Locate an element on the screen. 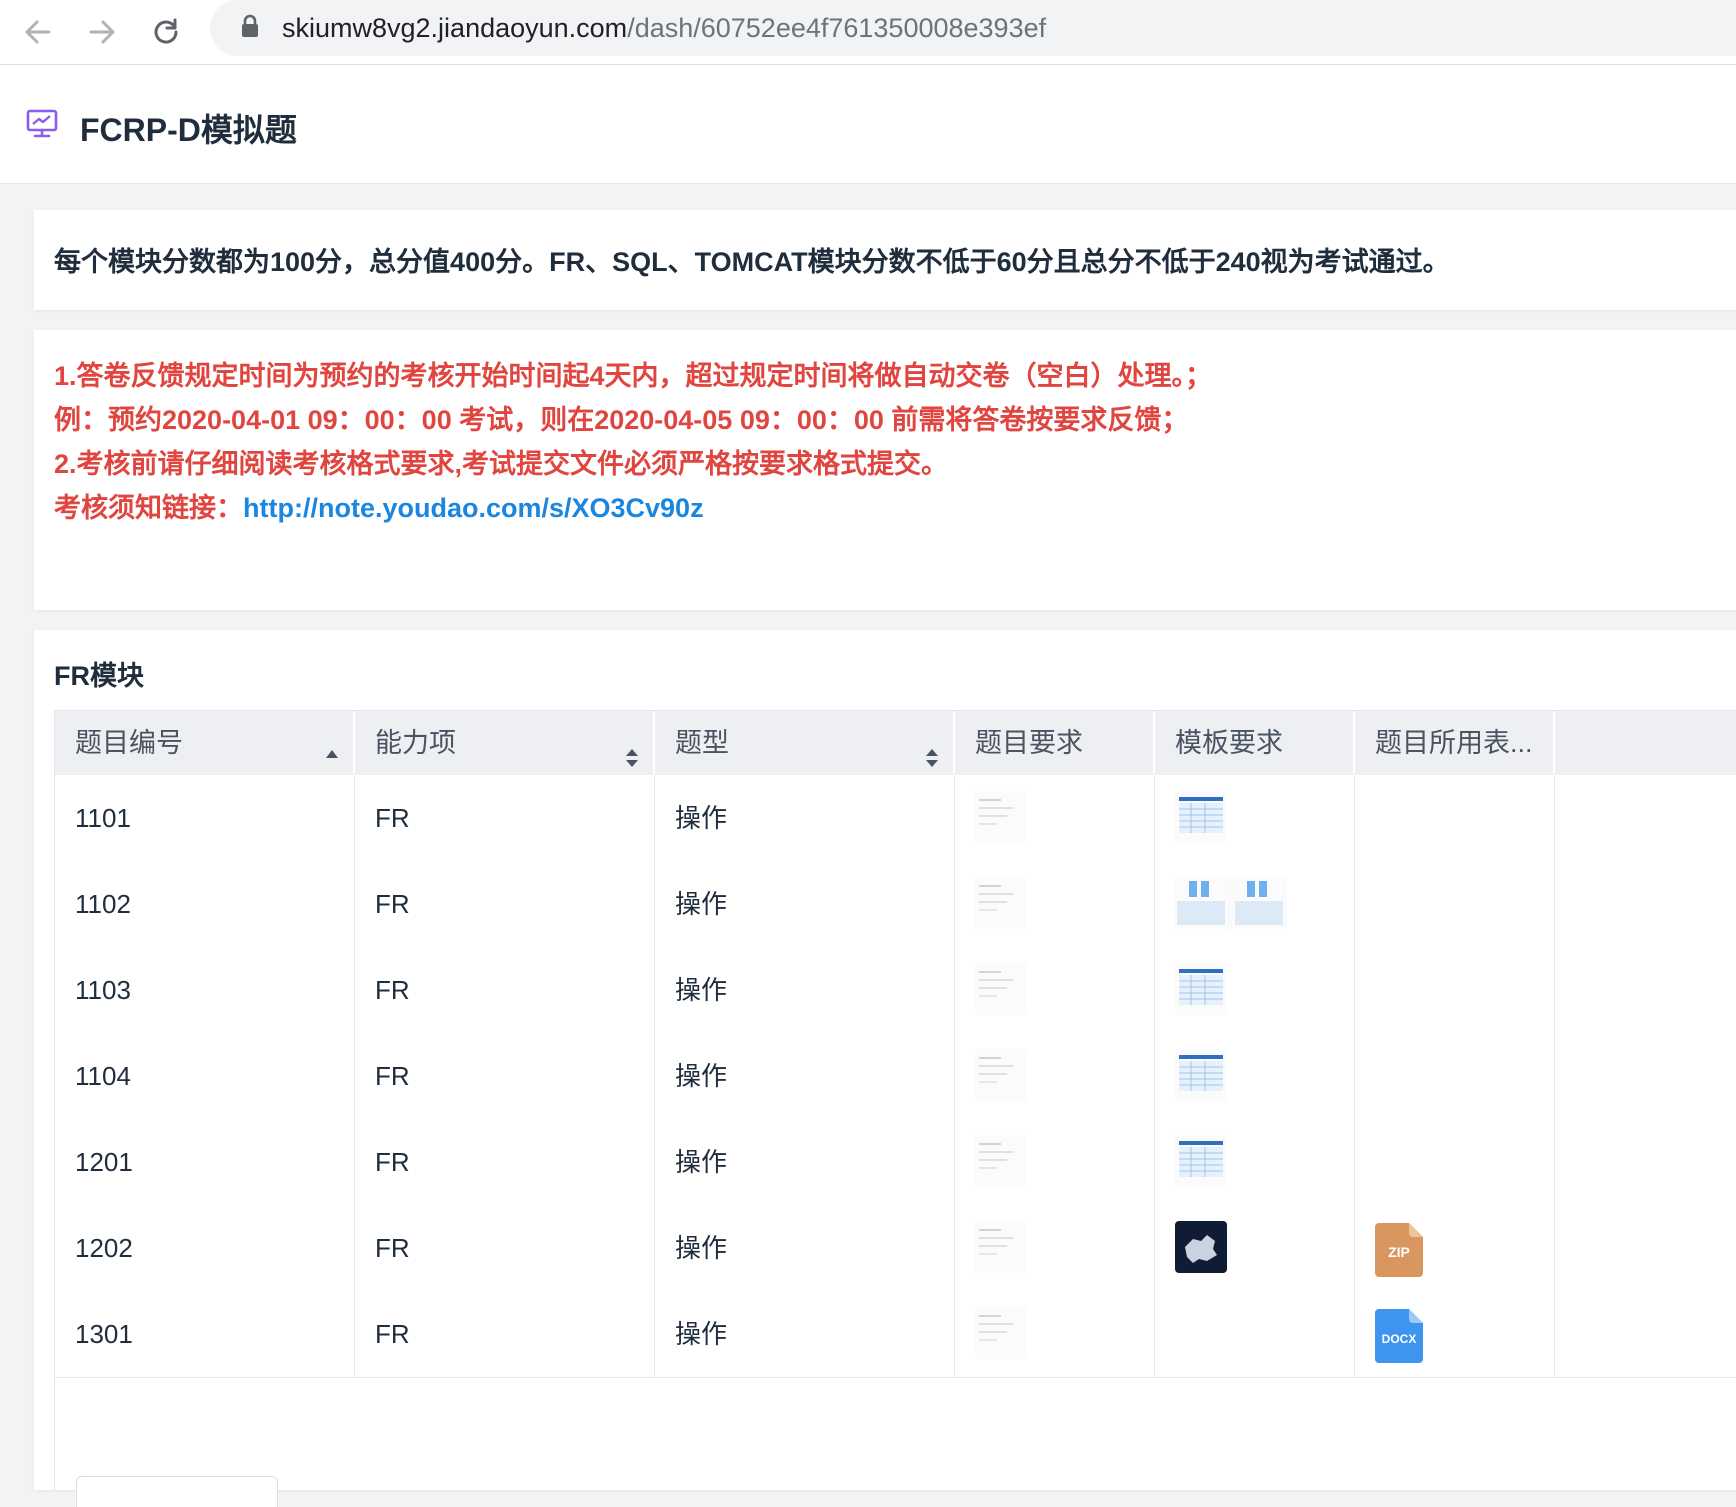 This screenshot has width=1736, height=1507. column-header-extra is located at coordinates (1645, 743).